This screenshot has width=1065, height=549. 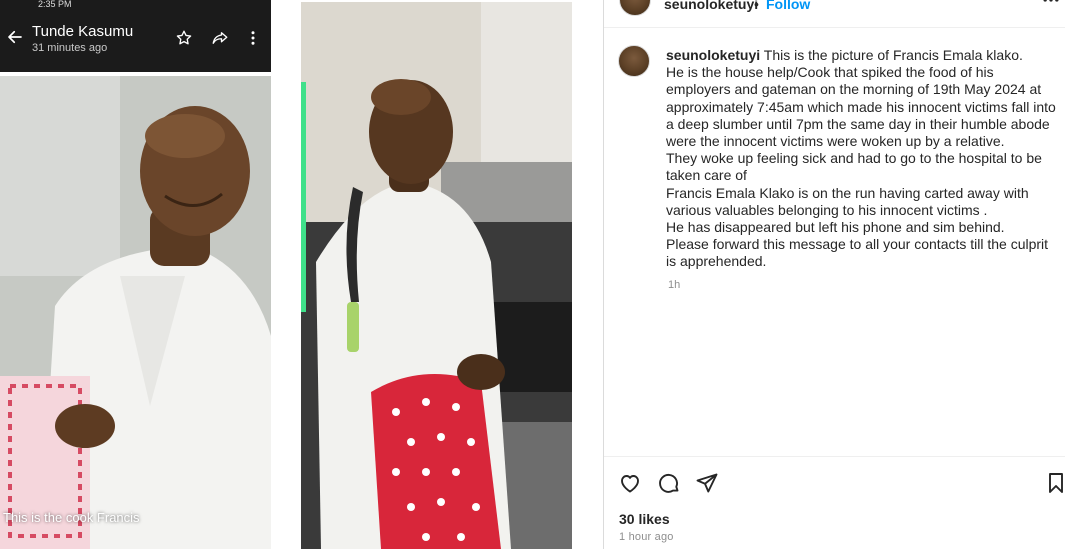 I want to click on more-vertical-icon, so click(x=253, y=38).